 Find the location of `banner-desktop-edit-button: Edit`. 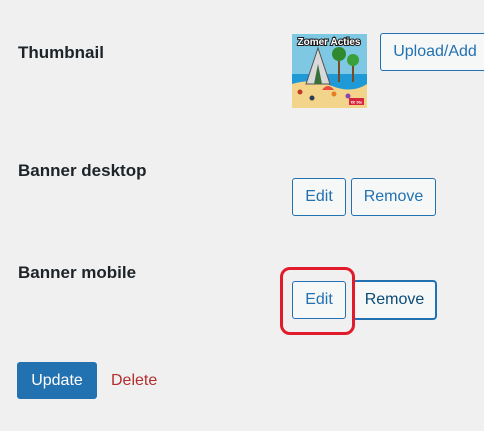

banner-desktop-edit-button: Edit is located at coordinates (319, 197).